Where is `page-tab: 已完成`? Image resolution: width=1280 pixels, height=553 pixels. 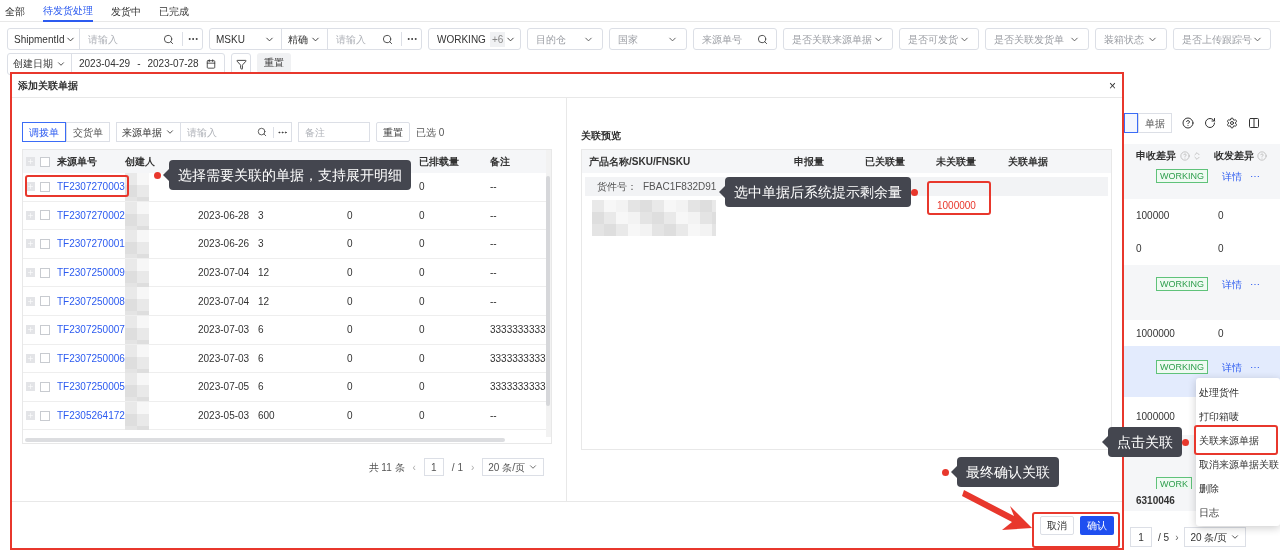
page-tab: 已完成 is located at coordinates (174, 11).